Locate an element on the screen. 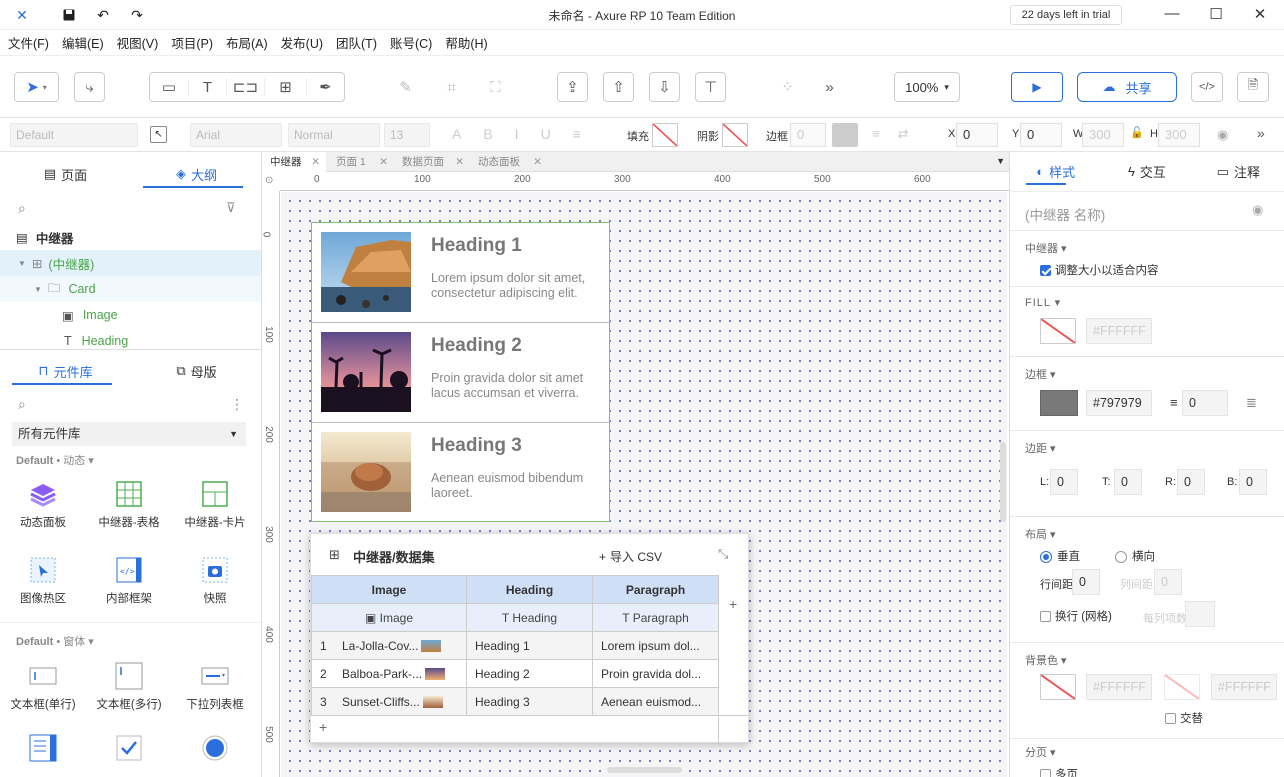  bg-color-swatch is located at coordinates (1058, 687).